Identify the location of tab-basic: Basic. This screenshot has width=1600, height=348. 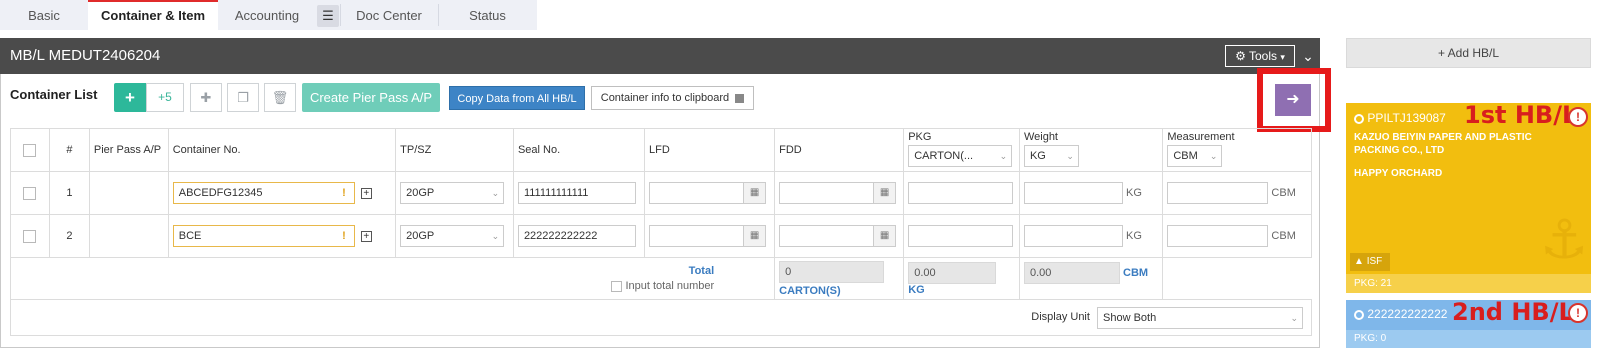
(44, 15).